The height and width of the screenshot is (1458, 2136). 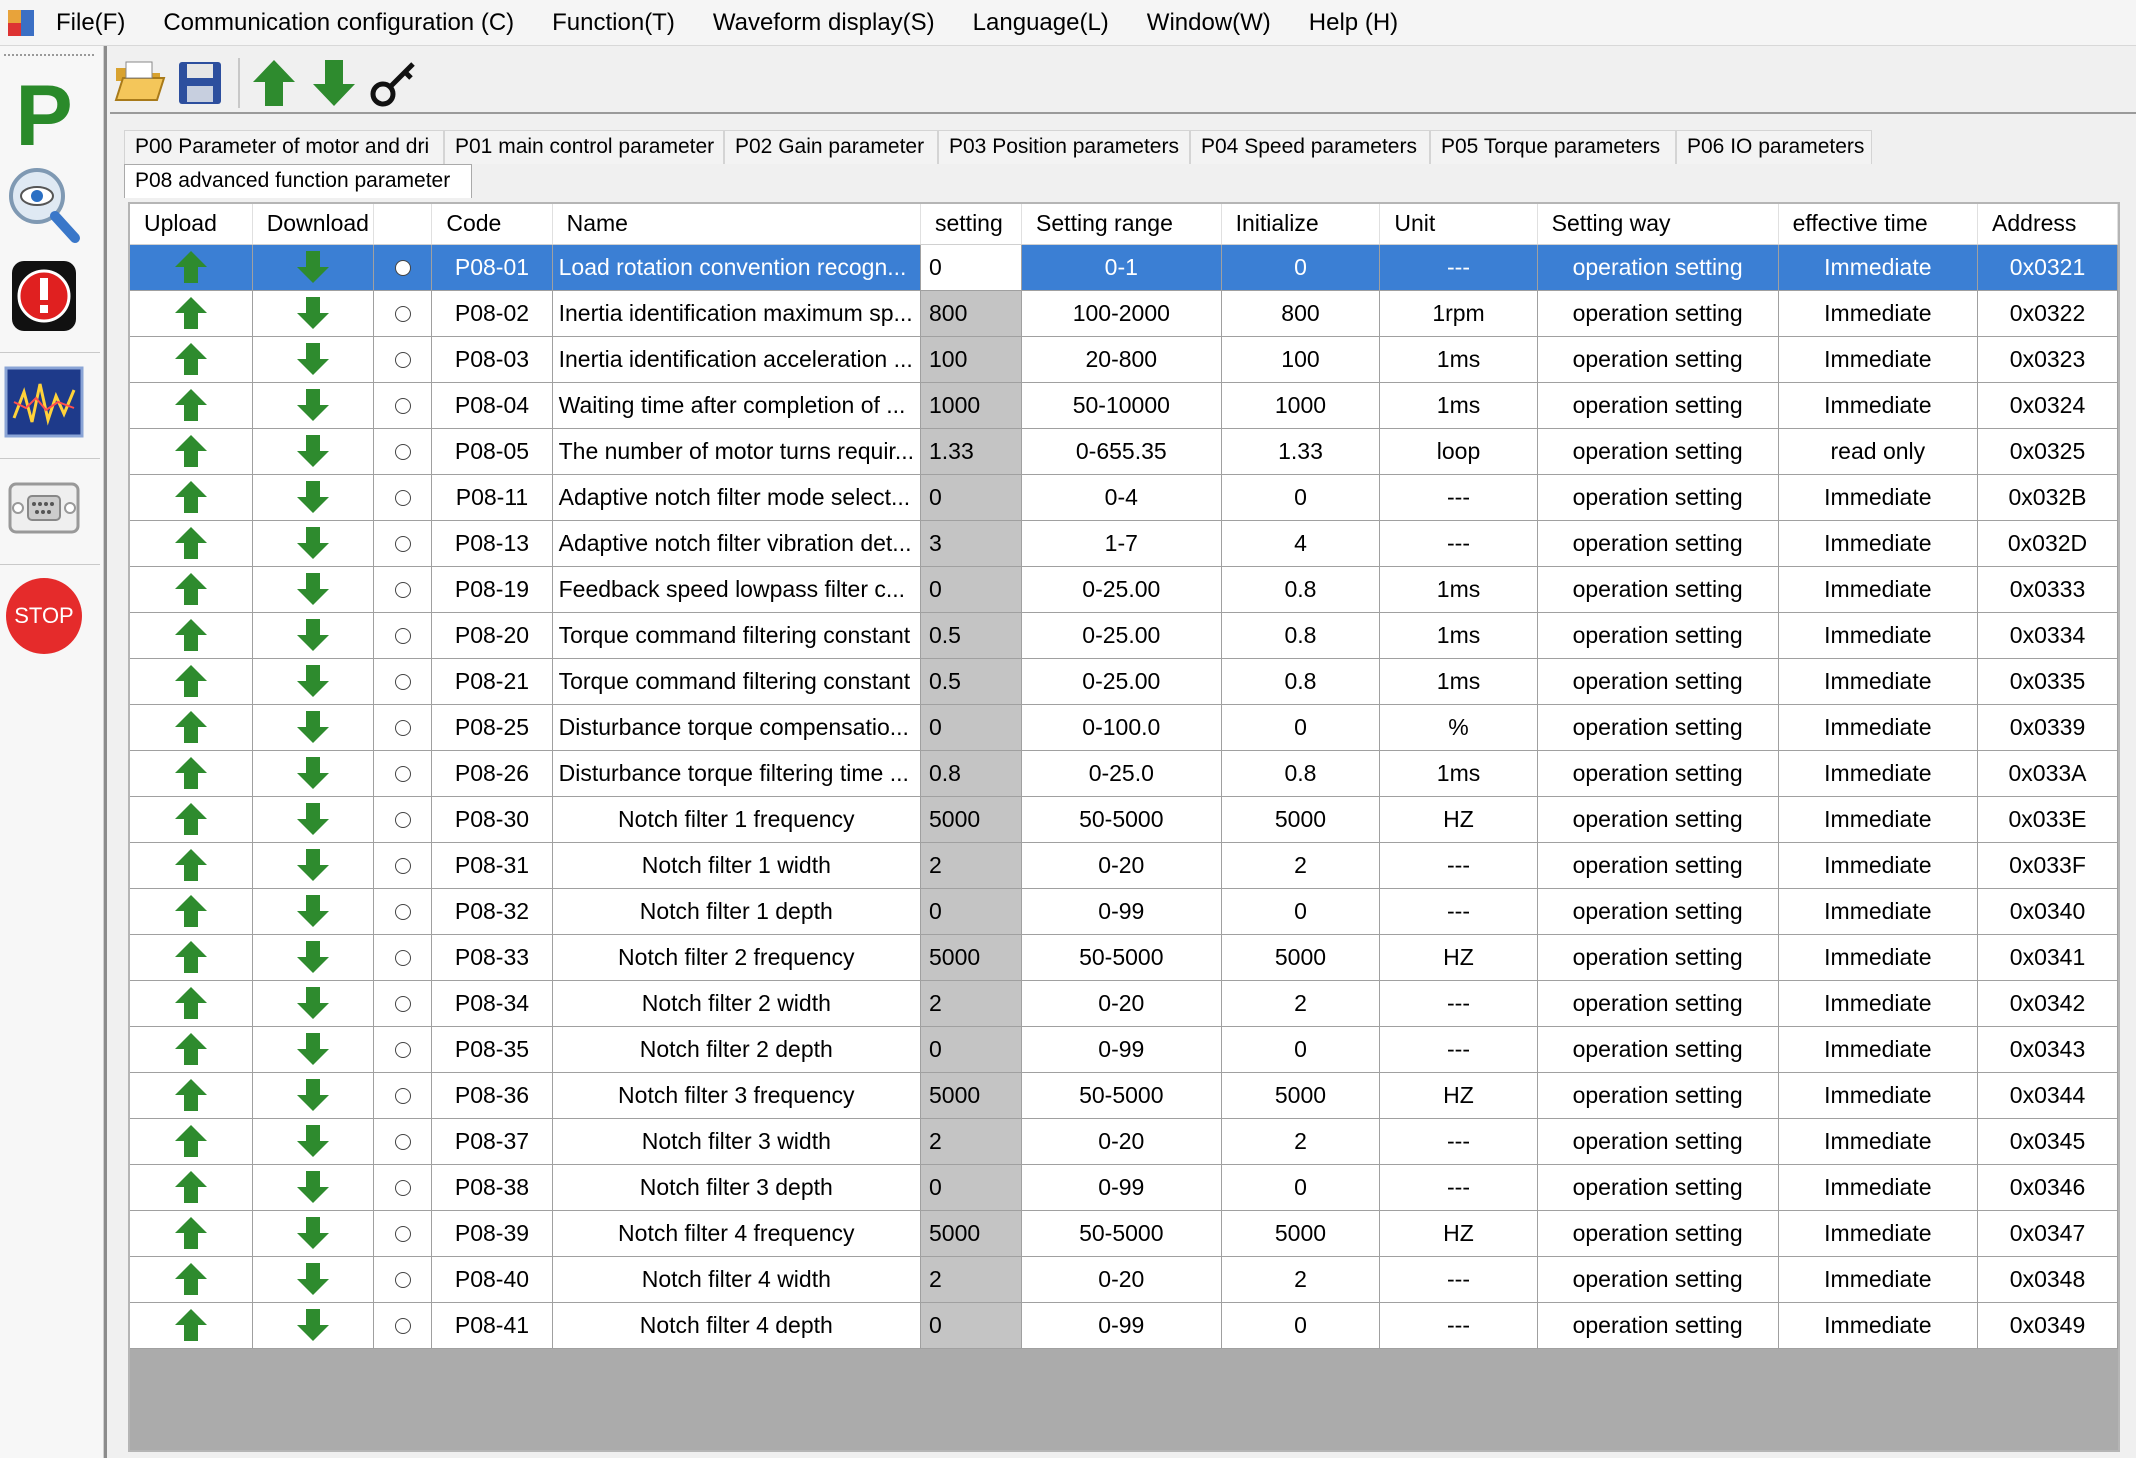 What do you see at coordinates (1301, 224) in the screenshot?
I see `col-initialize: Initialize` at bounding box center [1301, 224].